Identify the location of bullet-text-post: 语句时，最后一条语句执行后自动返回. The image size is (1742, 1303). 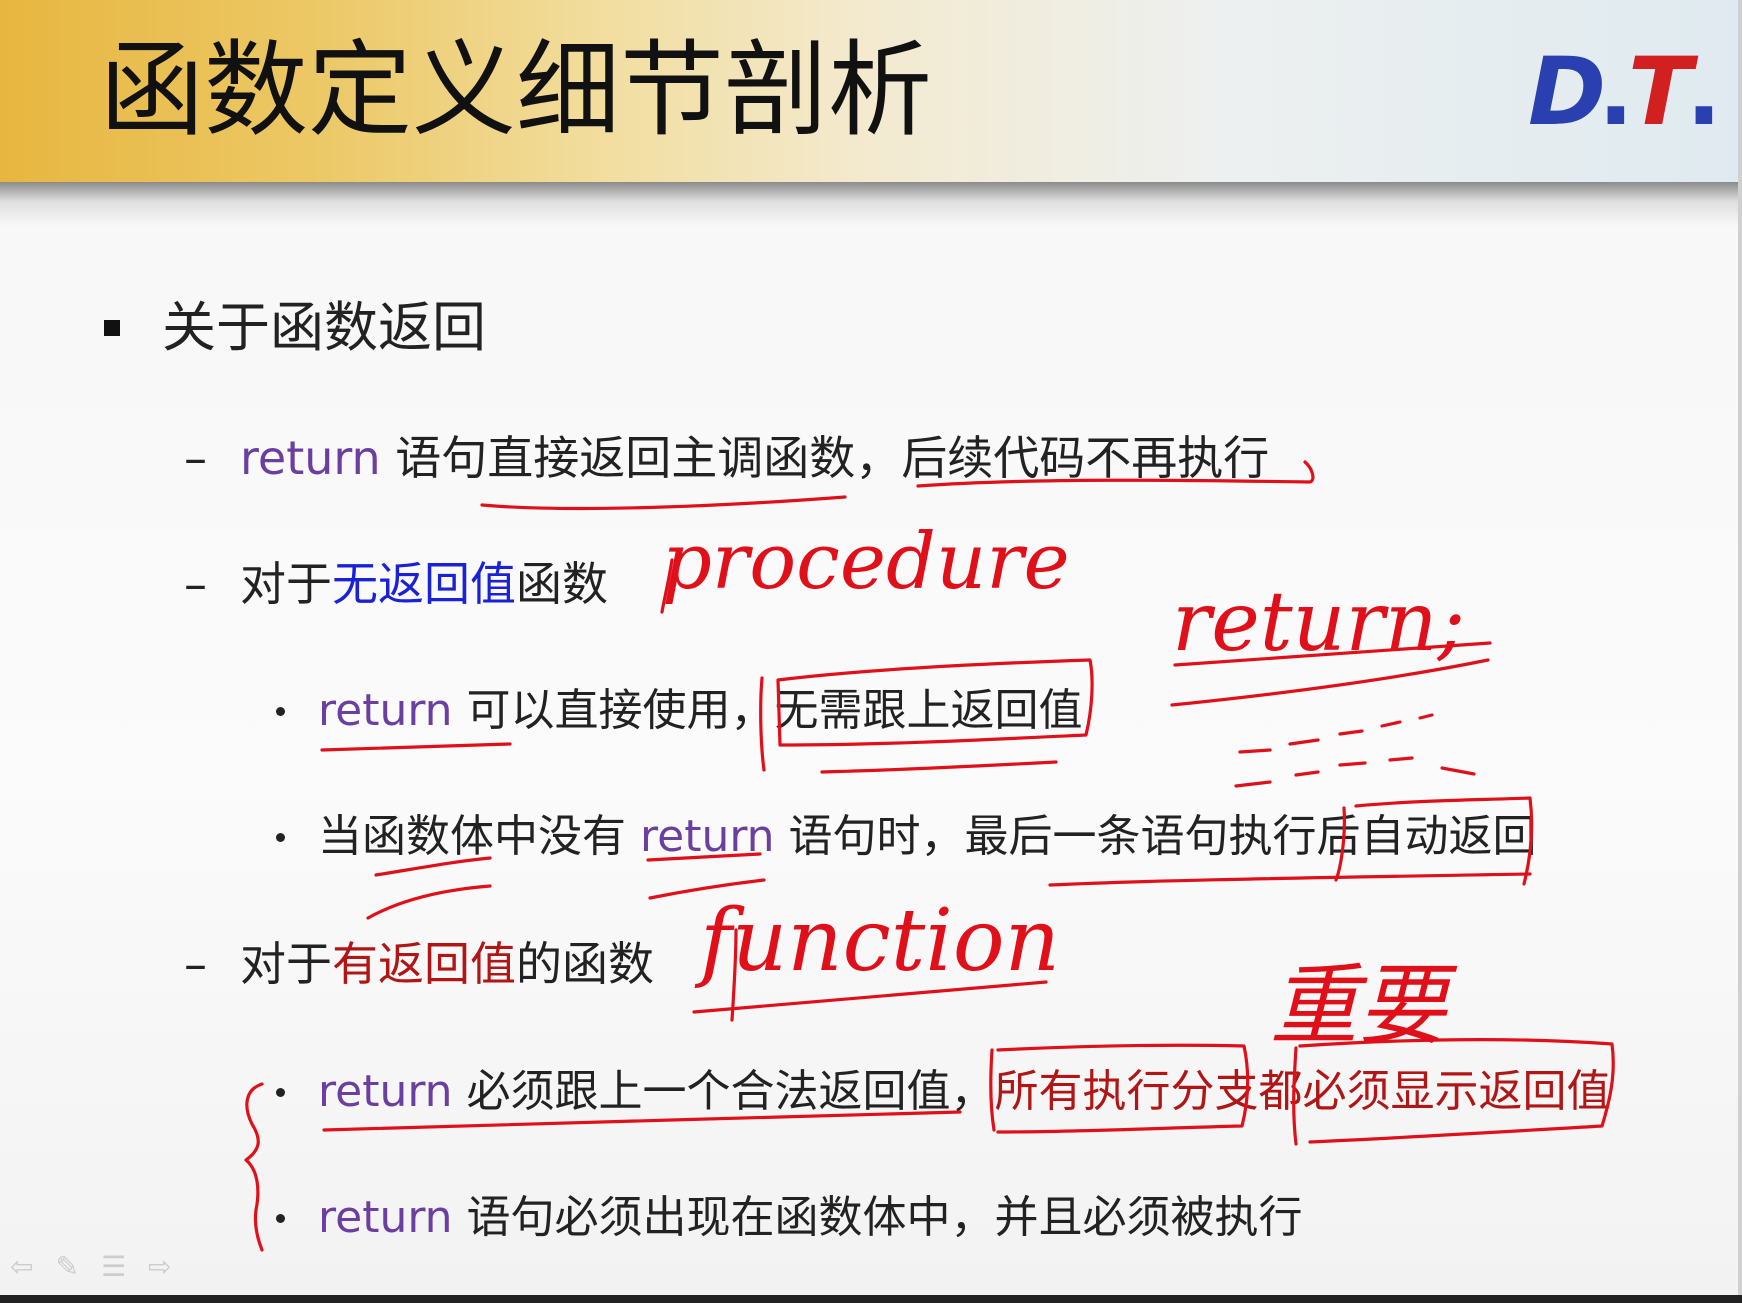
(1155, 836).